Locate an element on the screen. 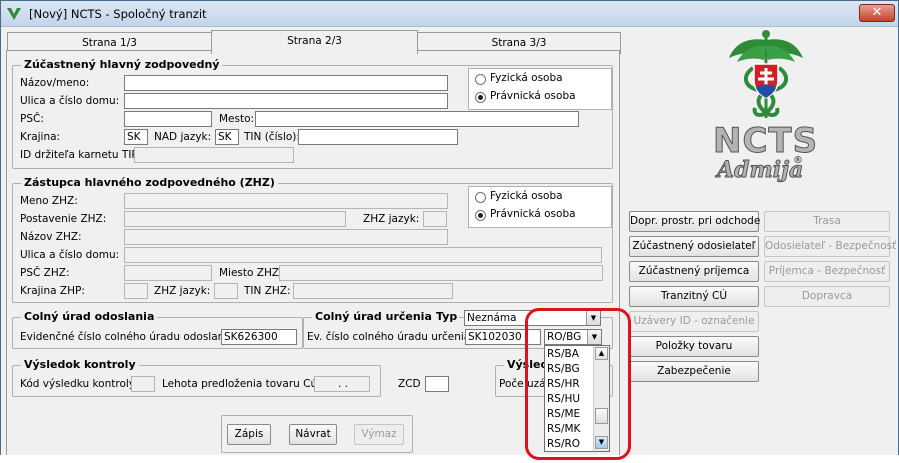 This screenshot has height=463, width=899. consignor-button: Zúčastnený odosielateľ is located at coordinates (694, 246).